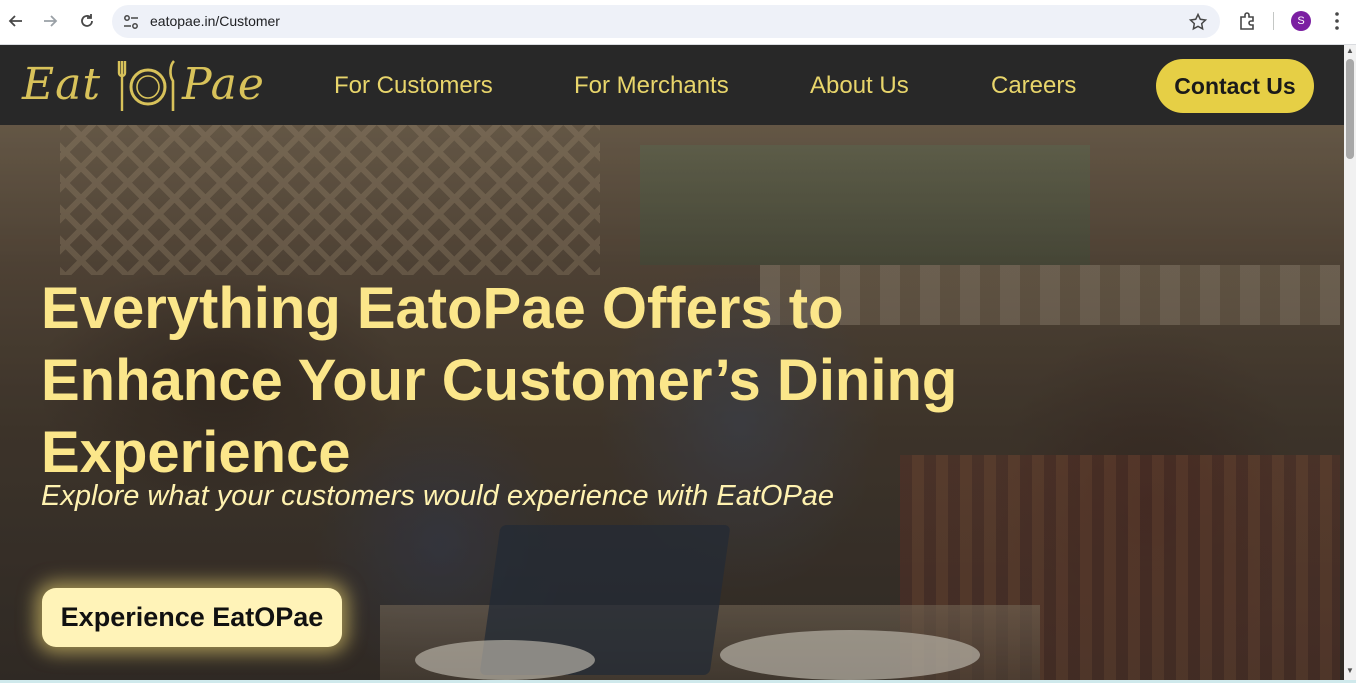 Image resolution: width=1356 pixels, height=683 pixels. I want to click on nav-about-us: About Us, so click(859, 86).